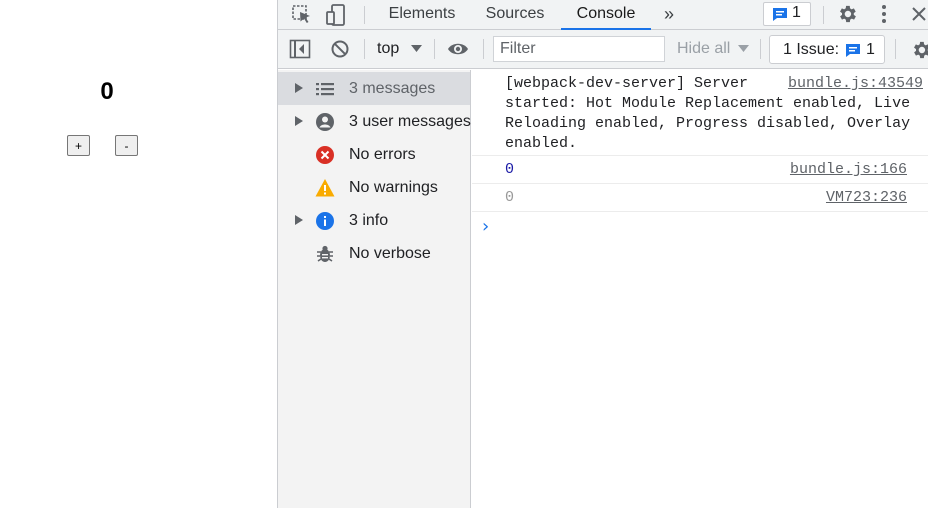 The width and height of the screenshot is (928, 508). What do you see at coordinates (300, 49) in the screenshot?
I see `sidebar-toggle-icon` at bounding box center [300, 49].